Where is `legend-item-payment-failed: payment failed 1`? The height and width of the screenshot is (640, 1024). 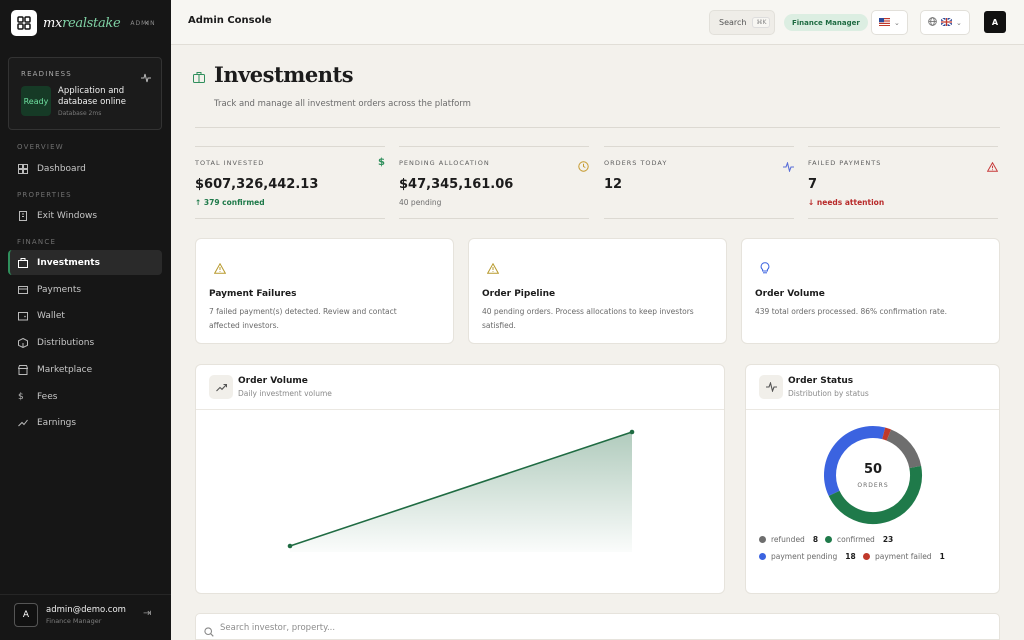 legend-item-payment-failed: payment failed 1 is located at coordinates (904, 556).